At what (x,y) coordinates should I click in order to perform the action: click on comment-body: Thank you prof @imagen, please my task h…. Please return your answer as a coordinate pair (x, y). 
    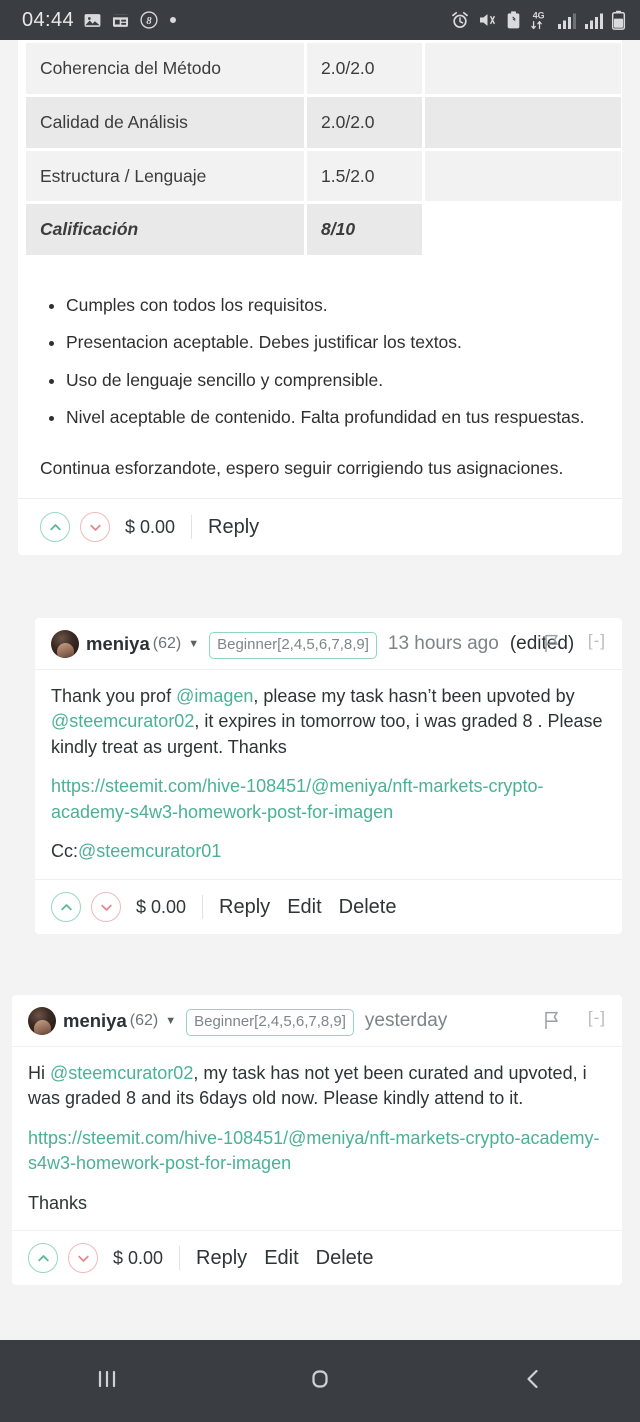
    Looking at the image, I should click on (328, 774).